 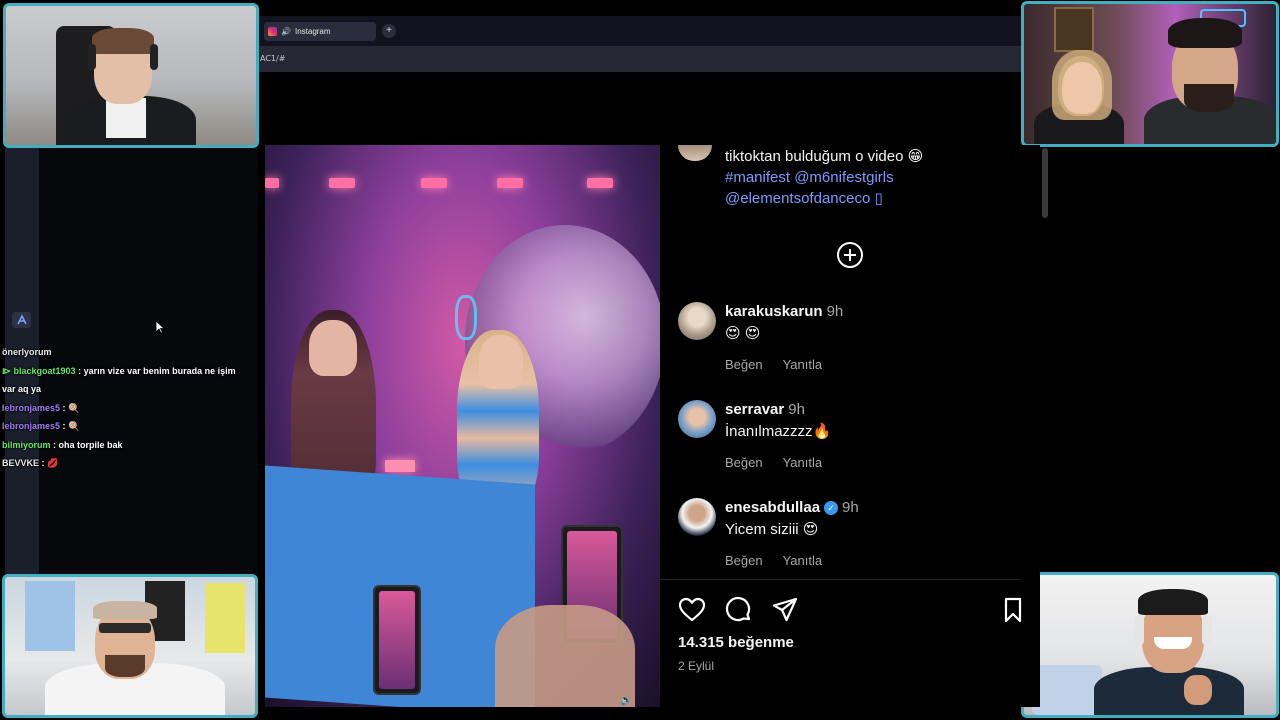 What do you see at coordinates (62, 444) in the screenshot?
I see `chat-line: bilmiyorum : oha torpile bak` at bounding box center [62, 444].